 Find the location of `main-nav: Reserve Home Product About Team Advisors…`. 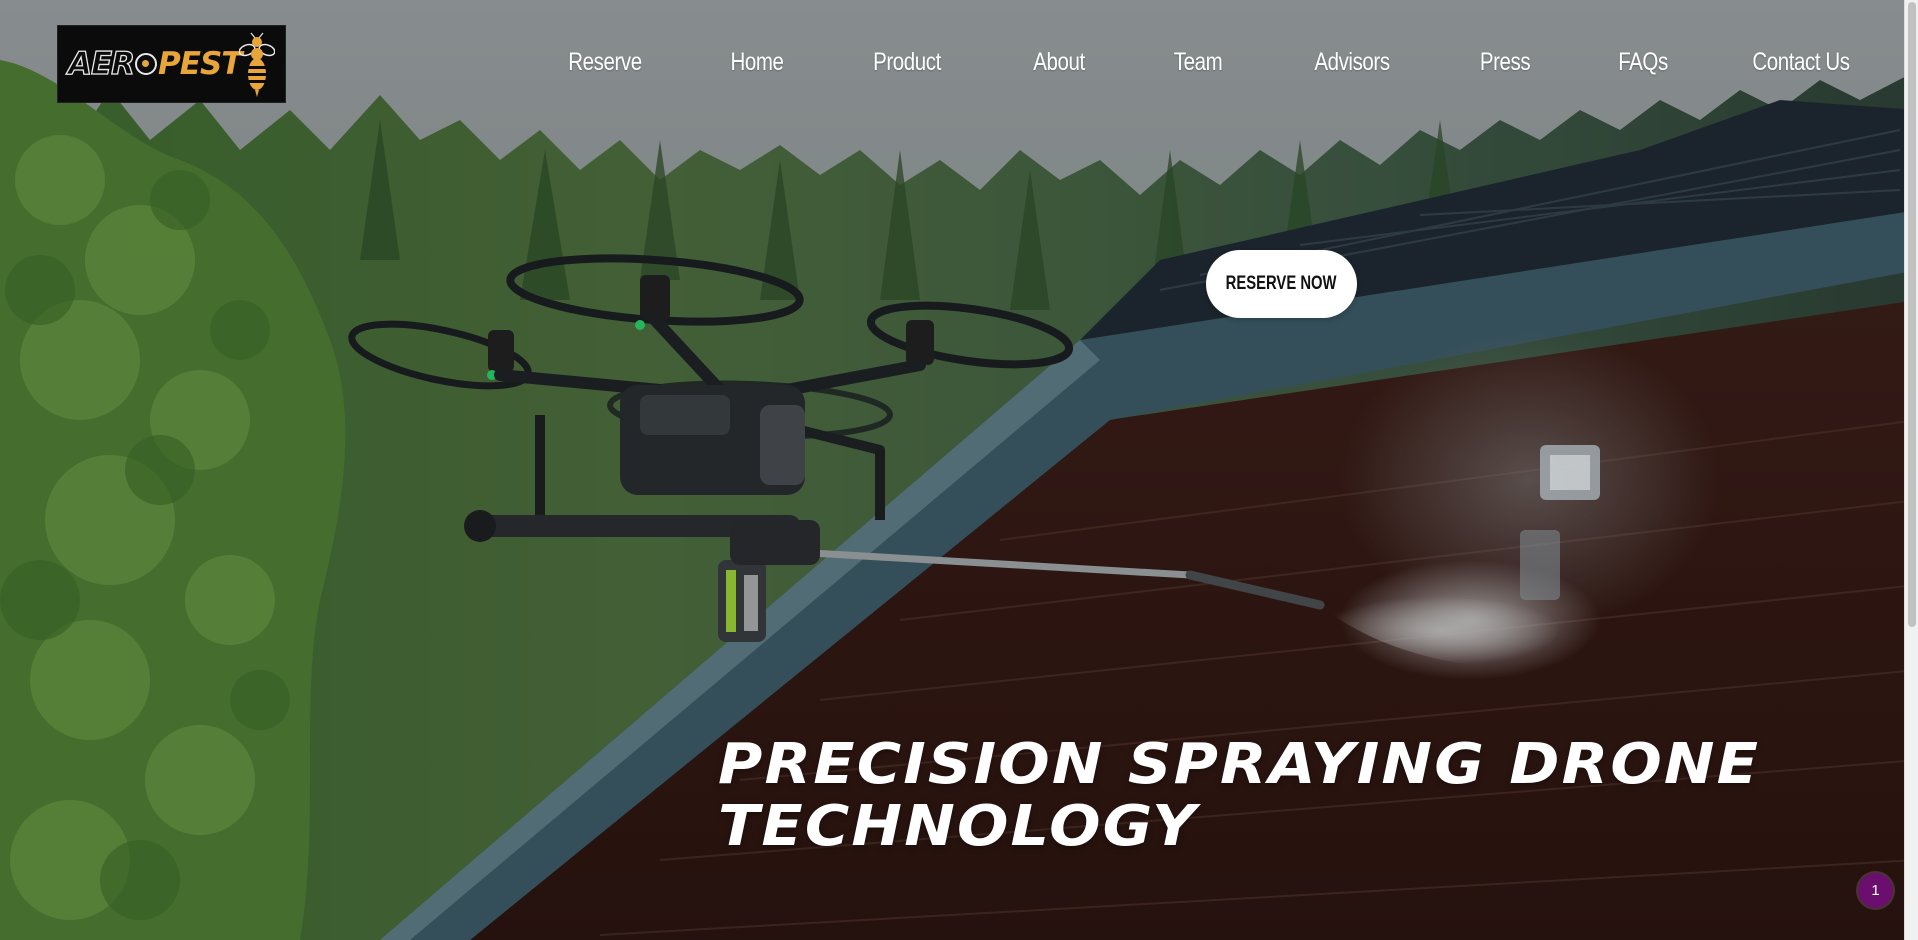

main-nav: Reserve Home Product About Team Advisors… is located at coordinates (959, 65).